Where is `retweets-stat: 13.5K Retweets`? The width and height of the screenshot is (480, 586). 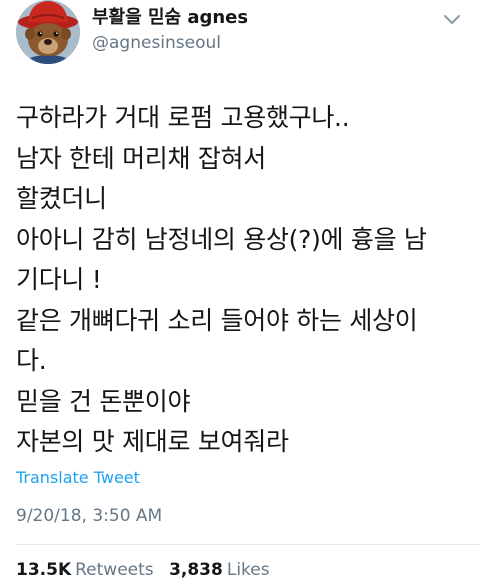 retweets-stat: 13.5K Retweets is located at coordinates (85, 570).